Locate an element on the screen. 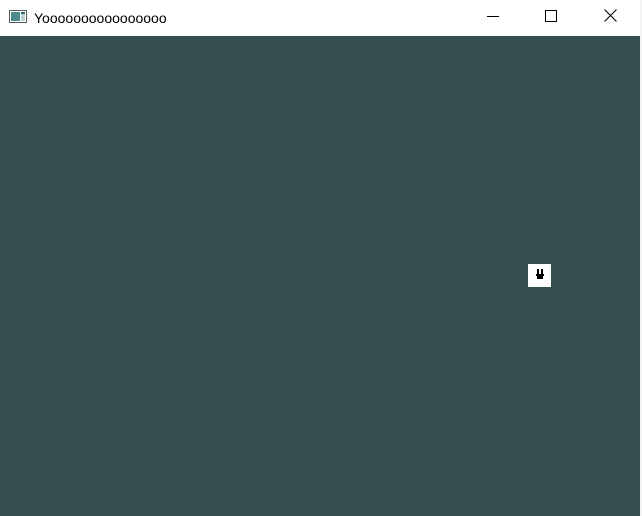 Image resolution: width=642 pixels, height=516 pixels. player-sprite is located at coordinates (539, 275).